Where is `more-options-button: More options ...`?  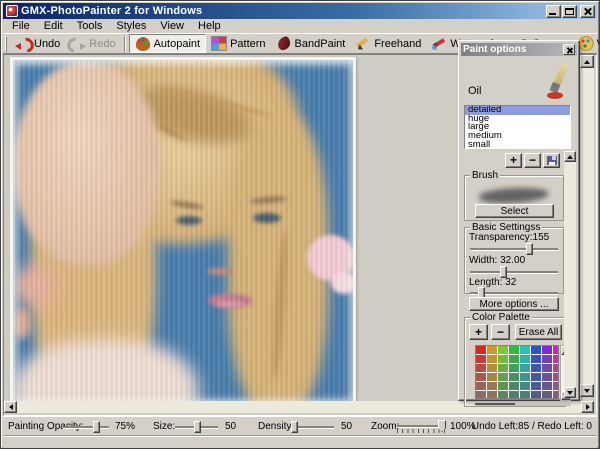
more-options-button: More options ... is located at coordinates (514, 304).